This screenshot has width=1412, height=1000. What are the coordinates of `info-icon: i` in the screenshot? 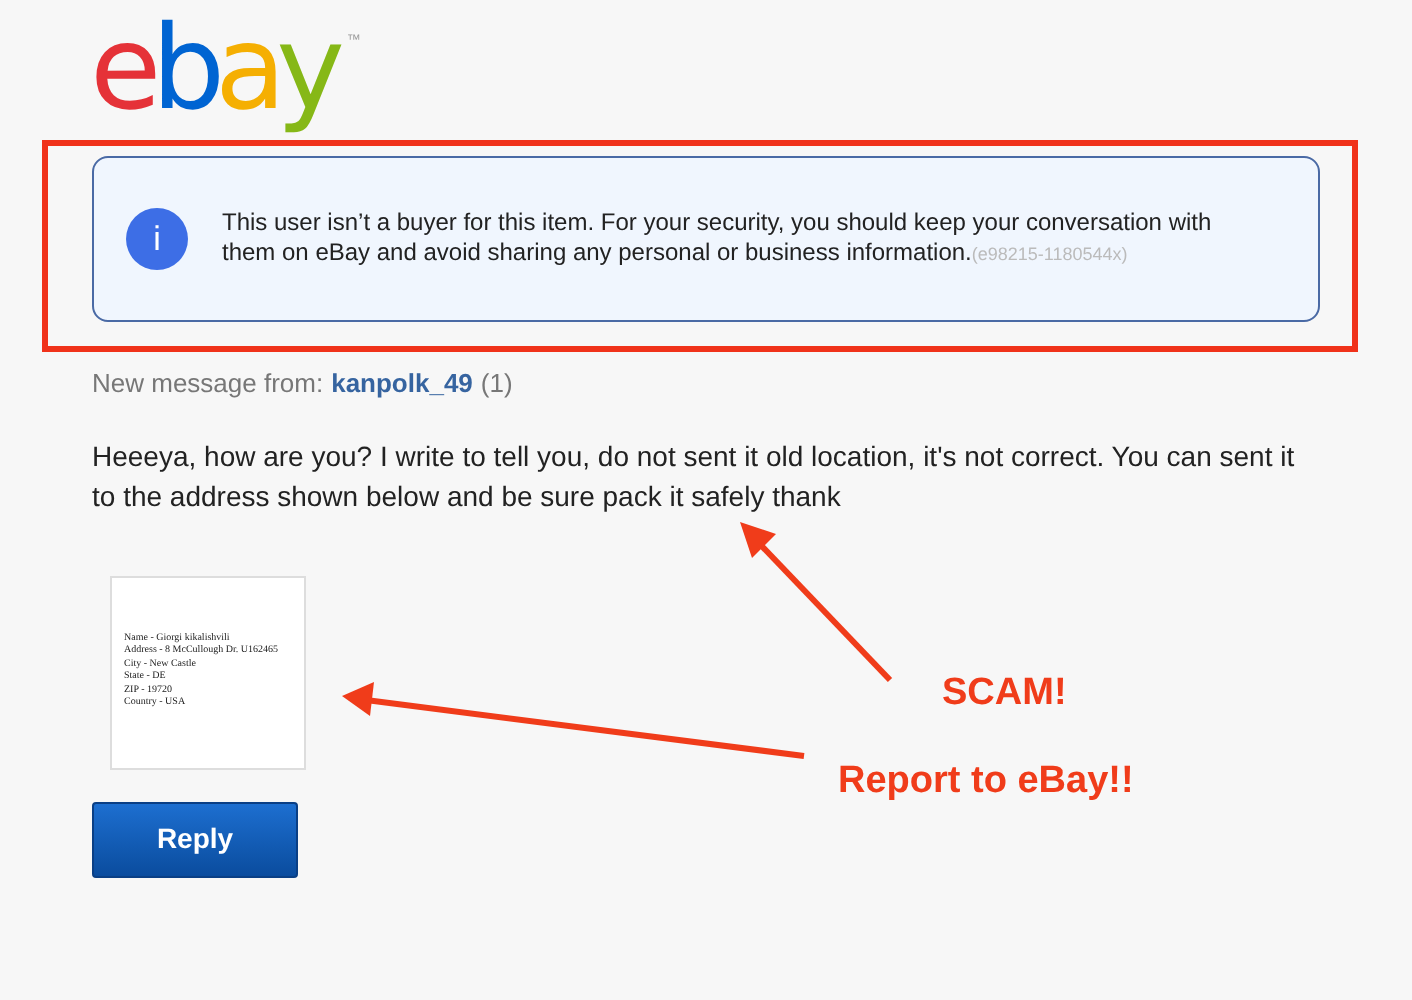 It's located at (157, 239).